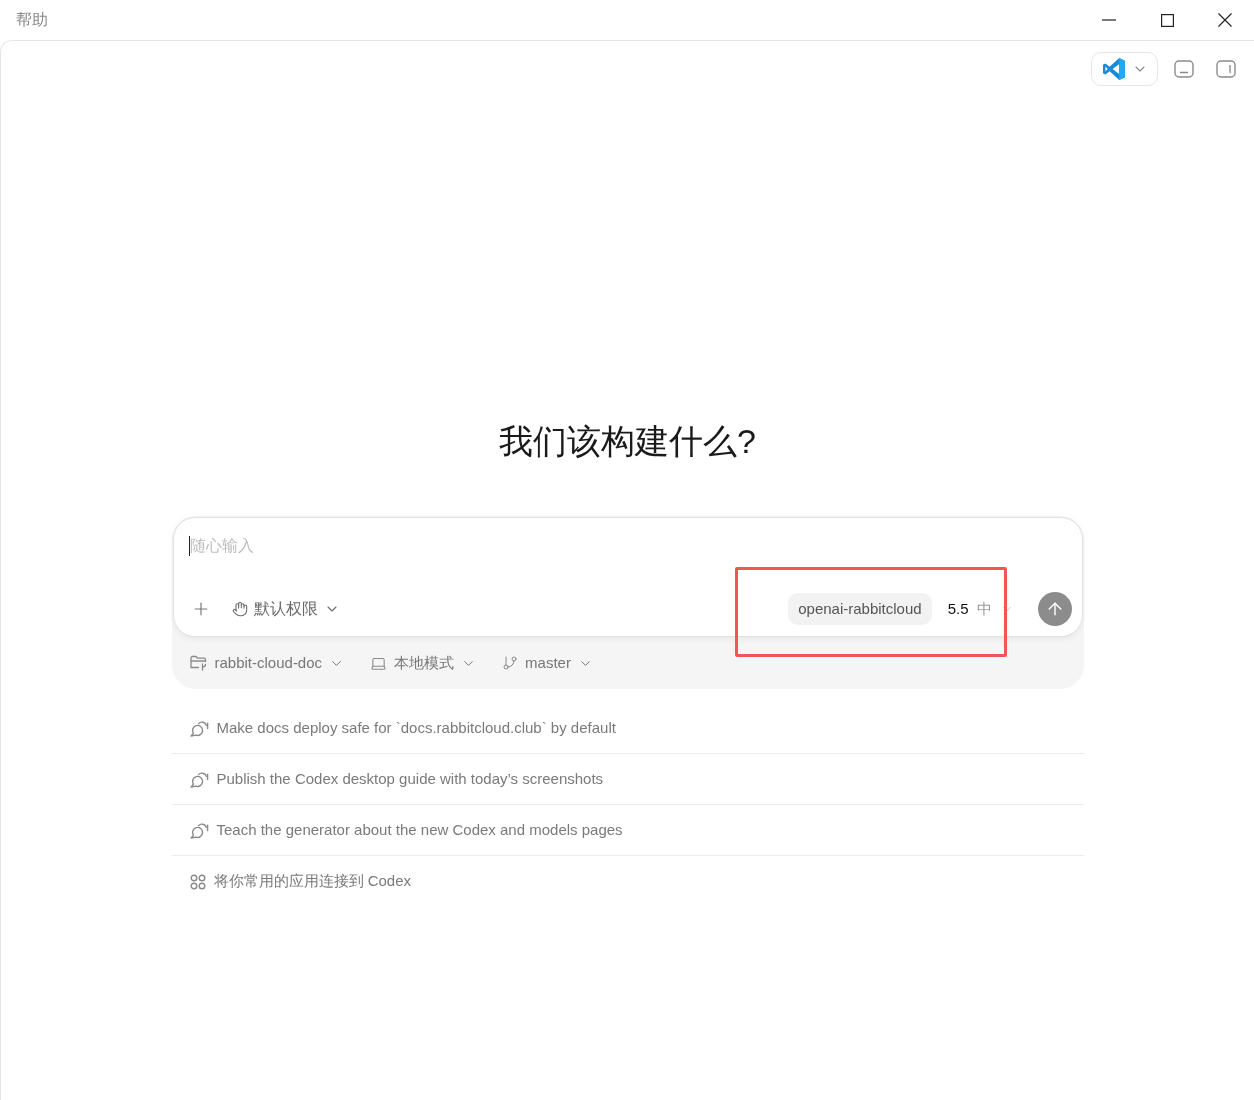  What do you see at coordinates (510, 663) in the screenshot?
I see `branch-icon` at bounding box center [510, 663].